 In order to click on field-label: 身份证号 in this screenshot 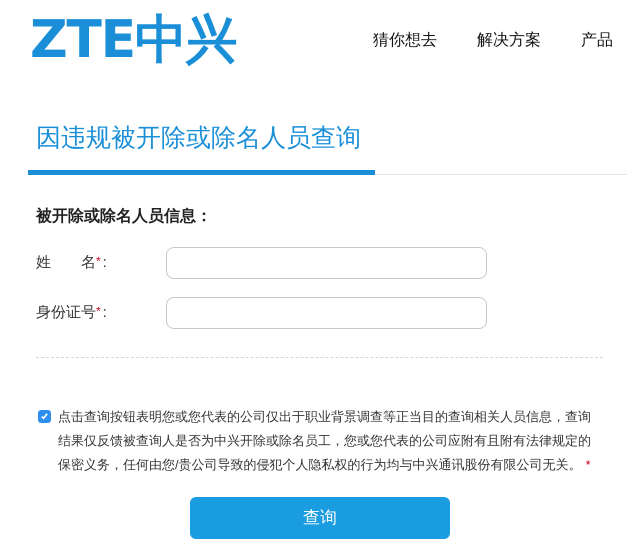, I will do `click(66, 312)`.